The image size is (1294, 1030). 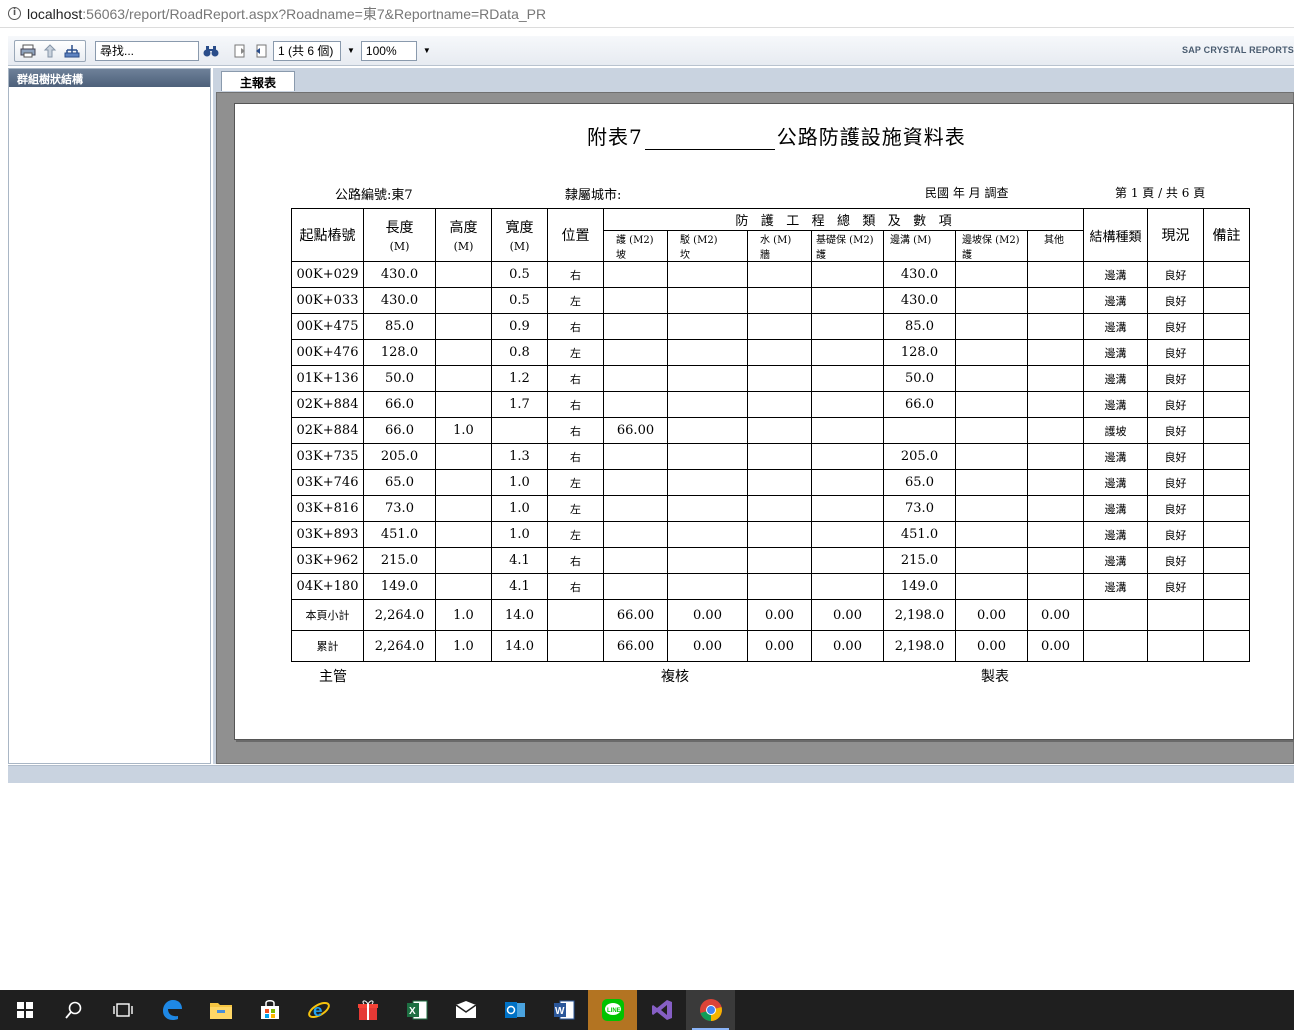 What do you see at coordinates (871, 137) in the screenshot?
I see `title-suffix: 公路防護設施資料表` at bounding box center [871, 137].